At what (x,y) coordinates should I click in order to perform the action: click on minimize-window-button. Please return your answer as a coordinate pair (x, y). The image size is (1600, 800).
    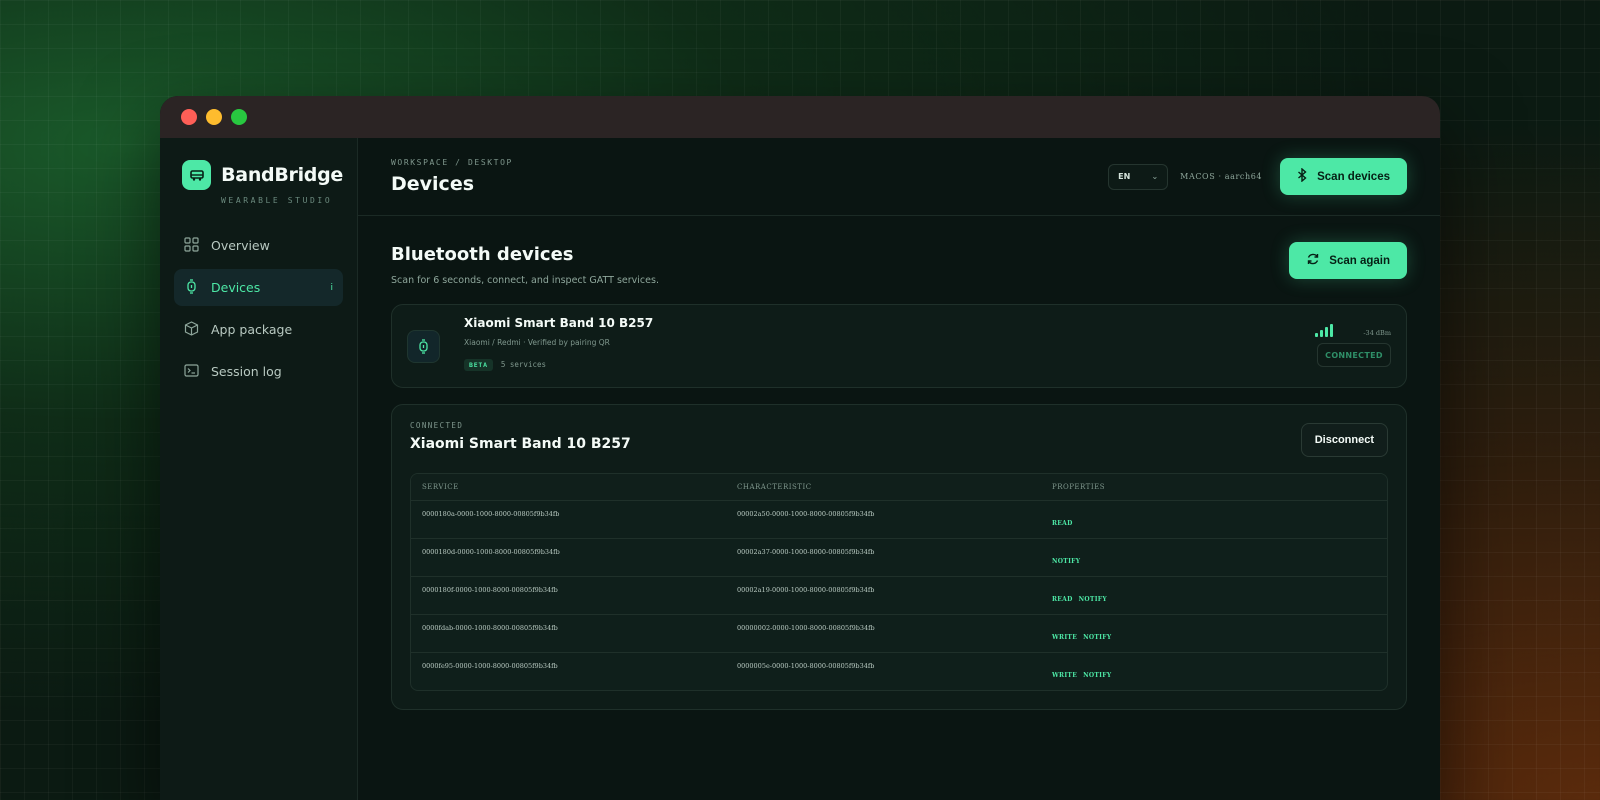
    Looking at the image, I should click on (214, 117).